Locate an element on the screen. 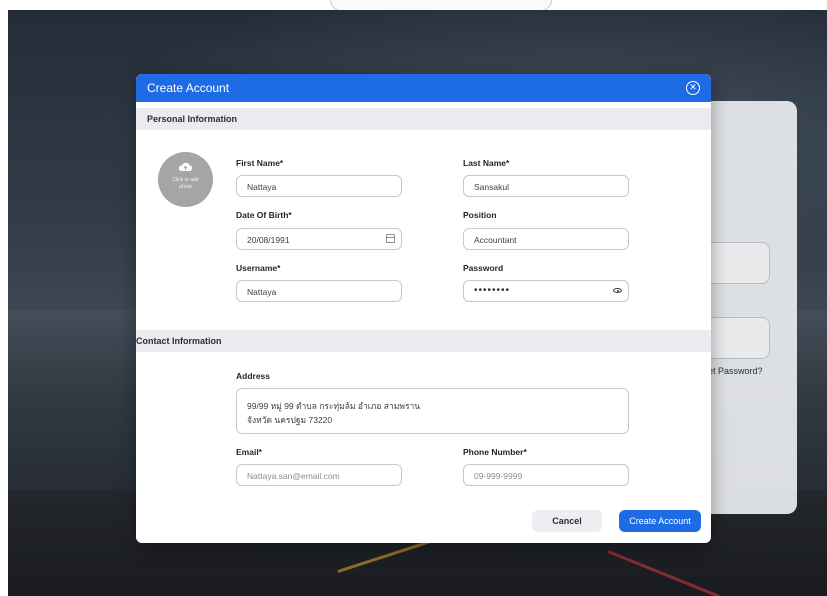 This screenshot has width=827, height=596. password-input: •••••••• is located at coordinates (546, 291).